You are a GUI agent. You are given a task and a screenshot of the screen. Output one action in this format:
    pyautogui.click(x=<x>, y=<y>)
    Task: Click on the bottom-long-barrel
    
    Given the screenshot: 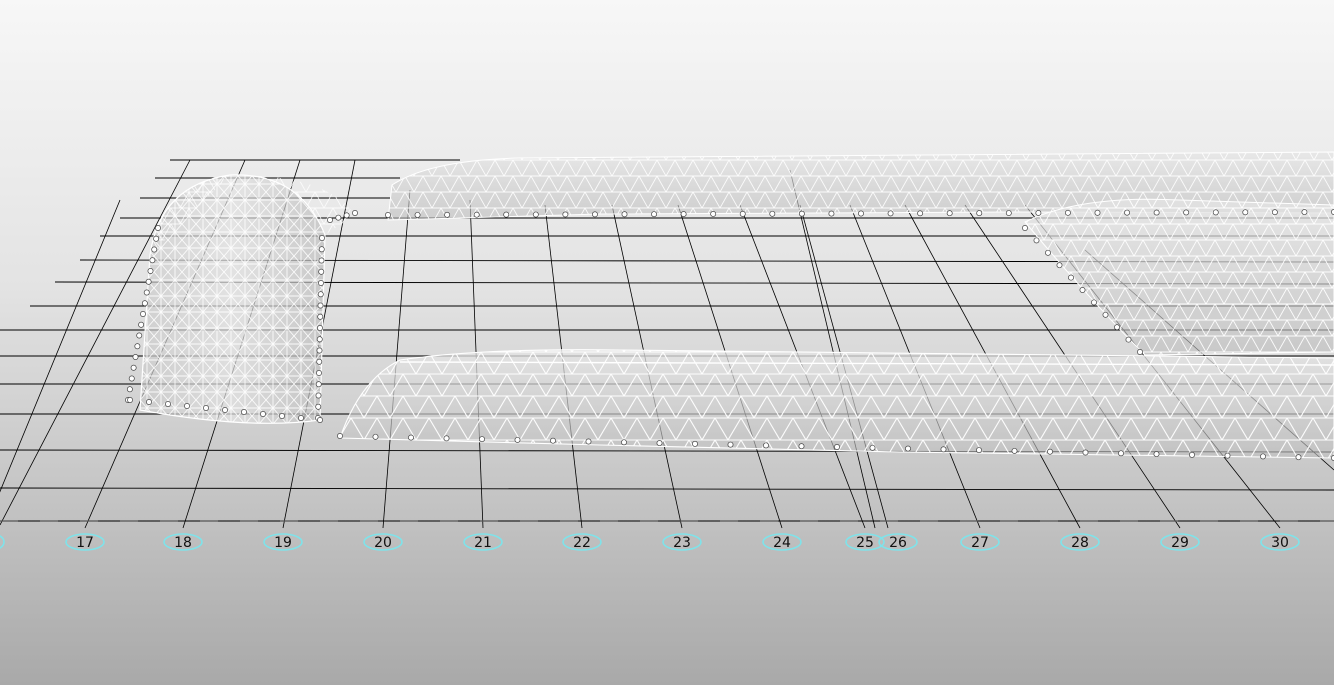 What is the action you would take?
    pyautogui.click(x=836, y=404)
    